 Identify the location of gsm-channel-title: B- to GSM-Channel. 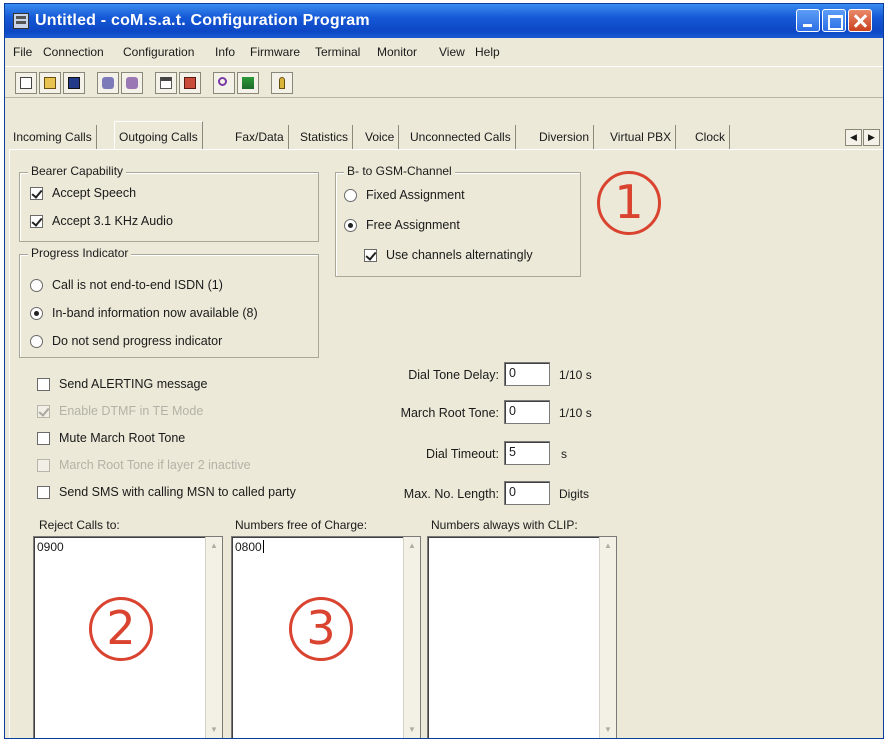
(399, 171).